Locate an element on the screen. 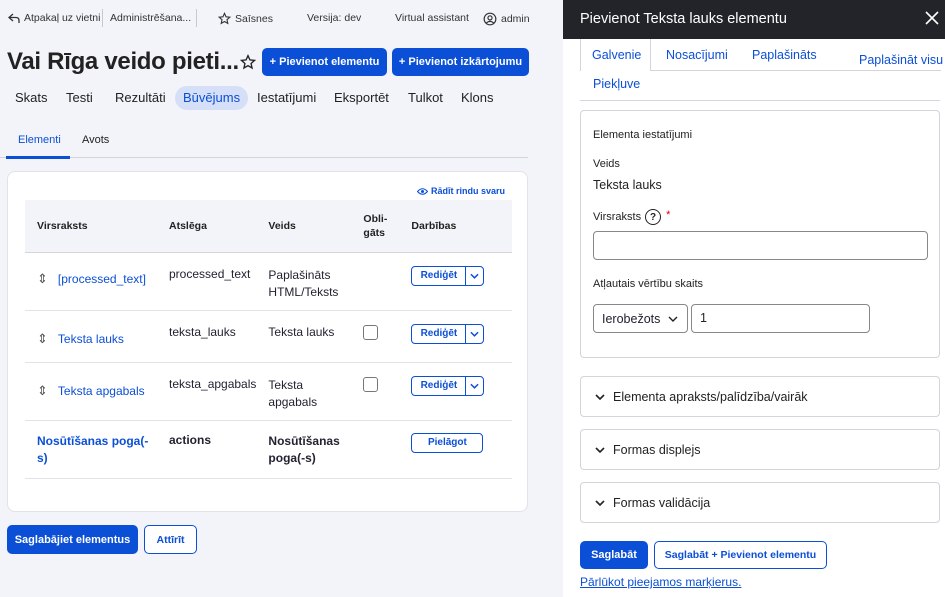 Image resolution: width=945 pixels, height=597 pixels. row-type: Paplašināts HTML/Teksts is located at coordinates (304, 281).